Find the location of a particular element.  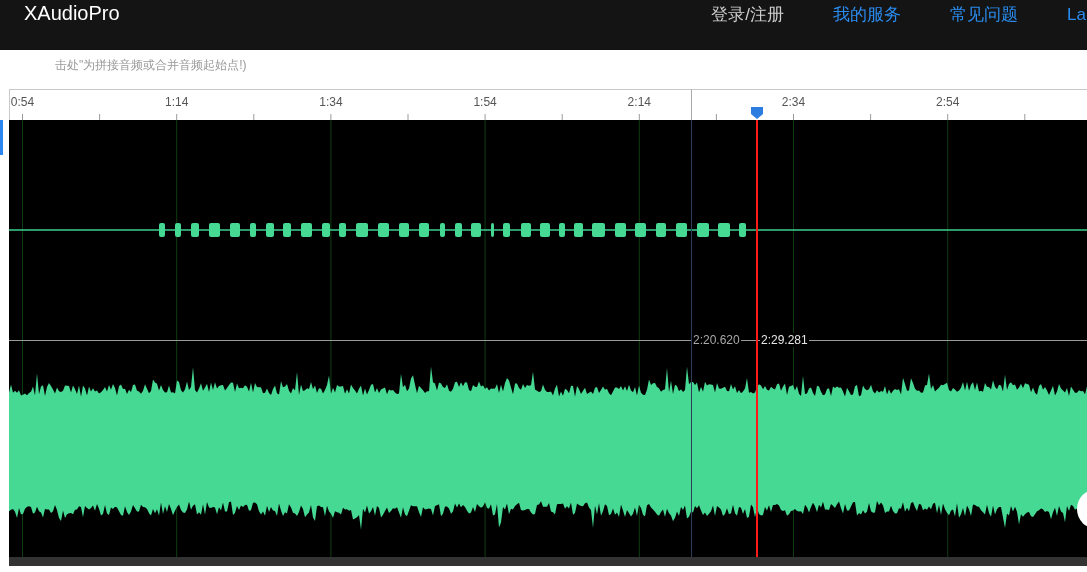

time-label: 1:14 is located at coordinates (177, 102).